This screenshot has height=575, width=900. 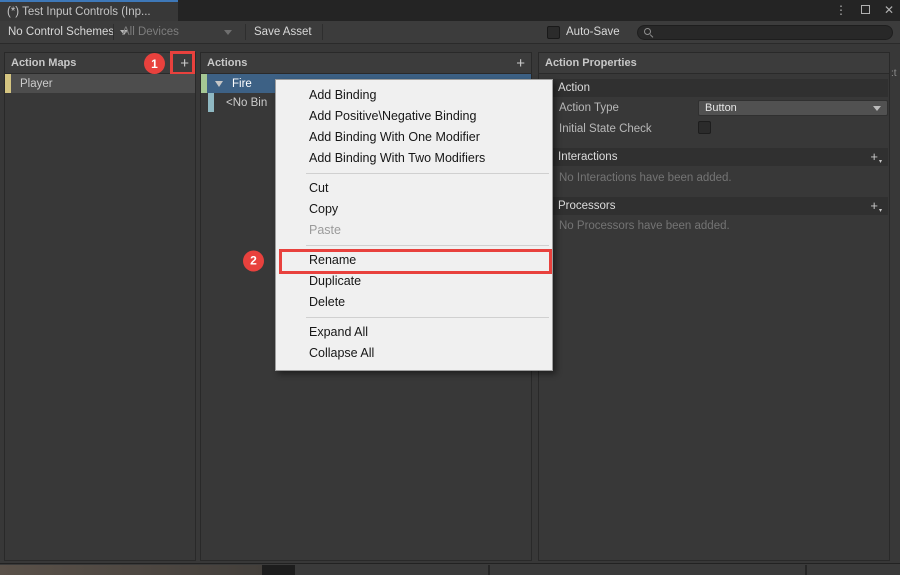 What do you see at coordinates (181, 32) in the screenshot?
I see `devices-dropdown: All Devices` at bounding box center [181, 32].